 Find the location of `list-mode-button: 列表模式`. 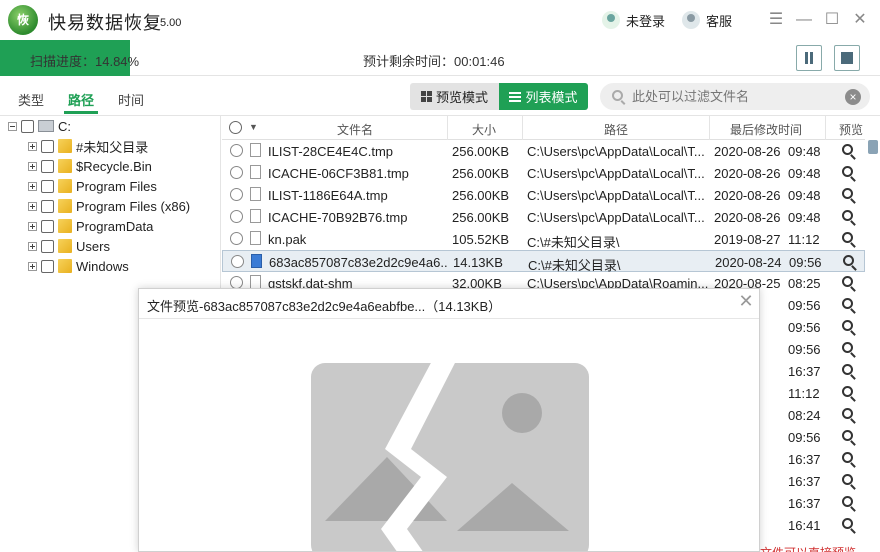

list-mode-button: 列表模式 is located at coordinates (543, 96).